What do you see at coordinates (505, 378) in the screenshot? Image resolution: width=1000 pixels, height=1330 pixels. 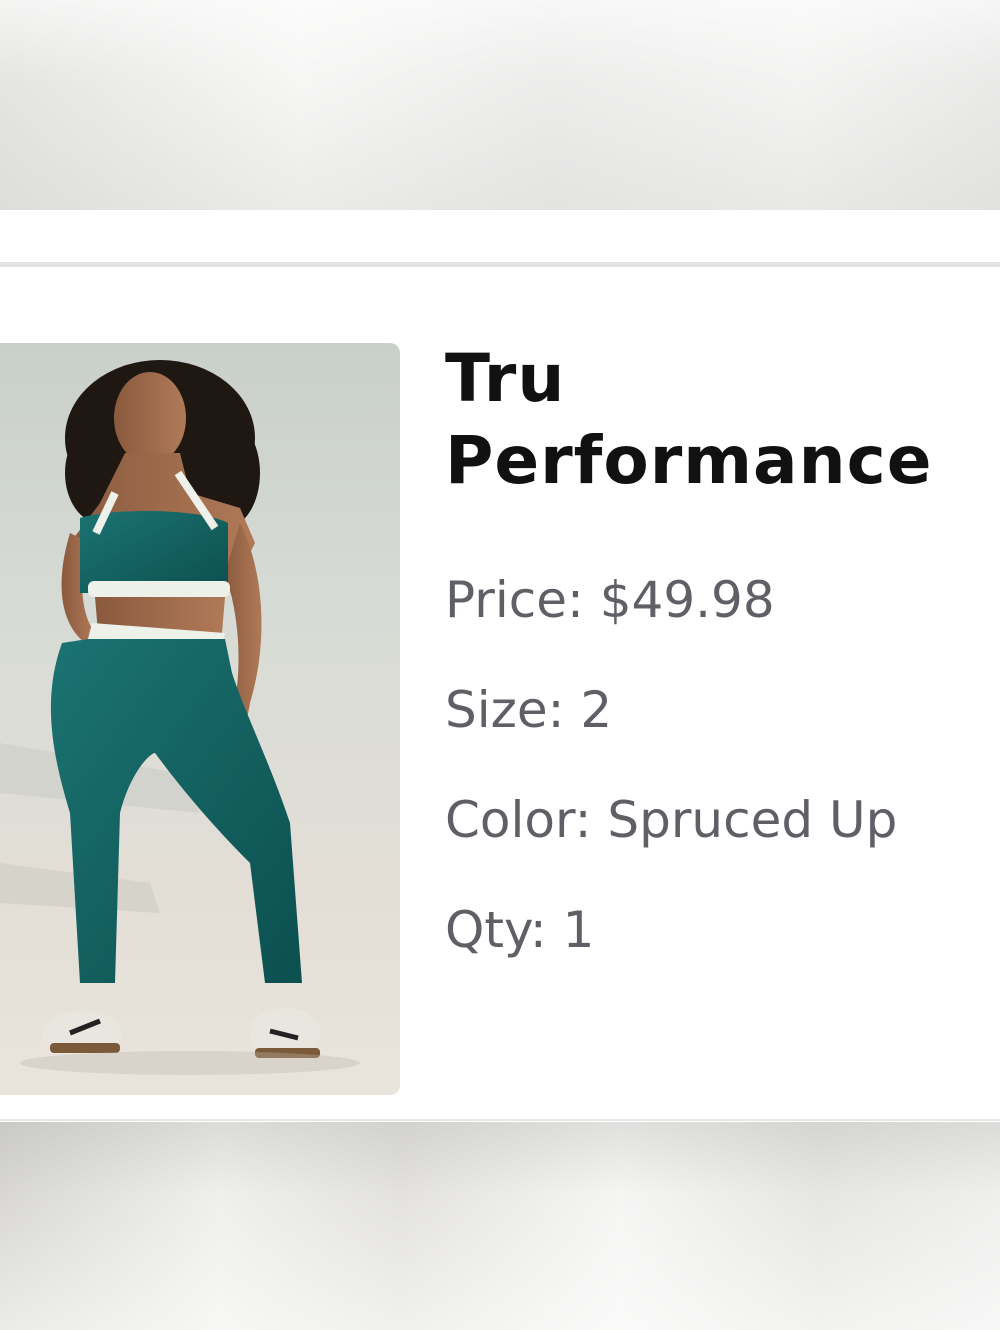 I see `product-title-line1: Tru` at bounding box center [505, 378].